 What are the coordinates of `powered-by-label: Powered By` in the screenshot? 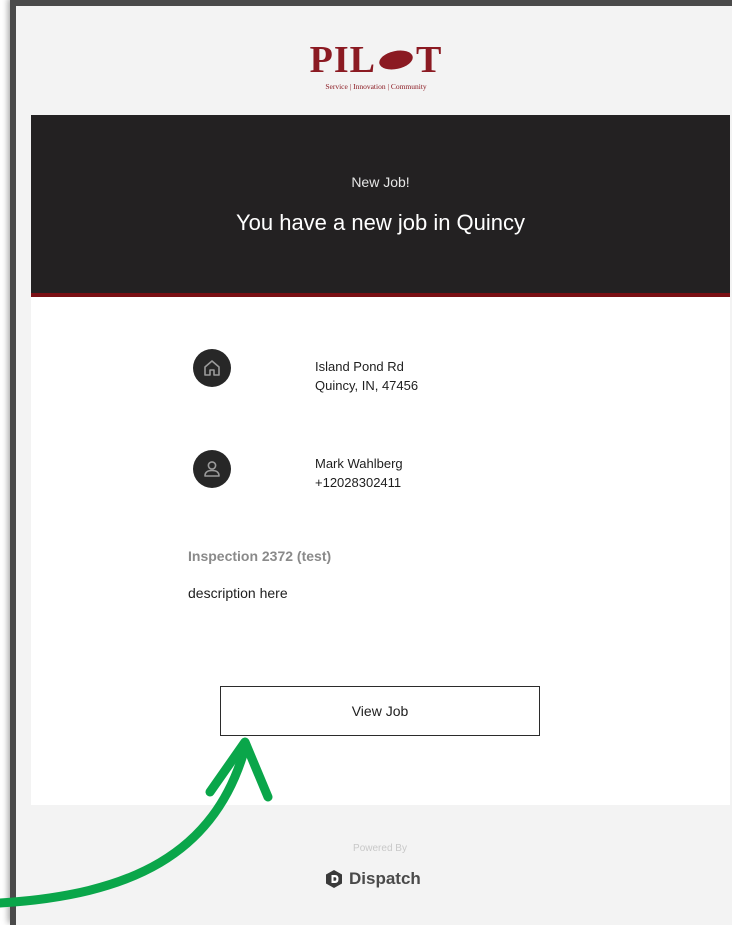 It's located at (380, 848).